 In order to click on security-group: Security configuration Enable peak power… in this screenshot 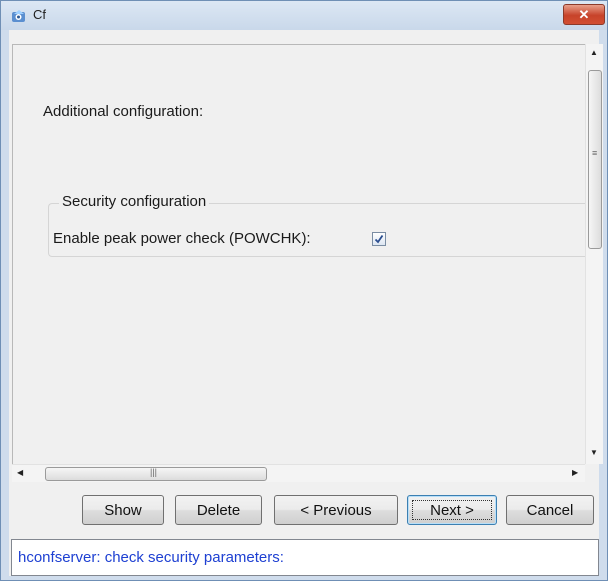, I will do `click(317, 225)`.